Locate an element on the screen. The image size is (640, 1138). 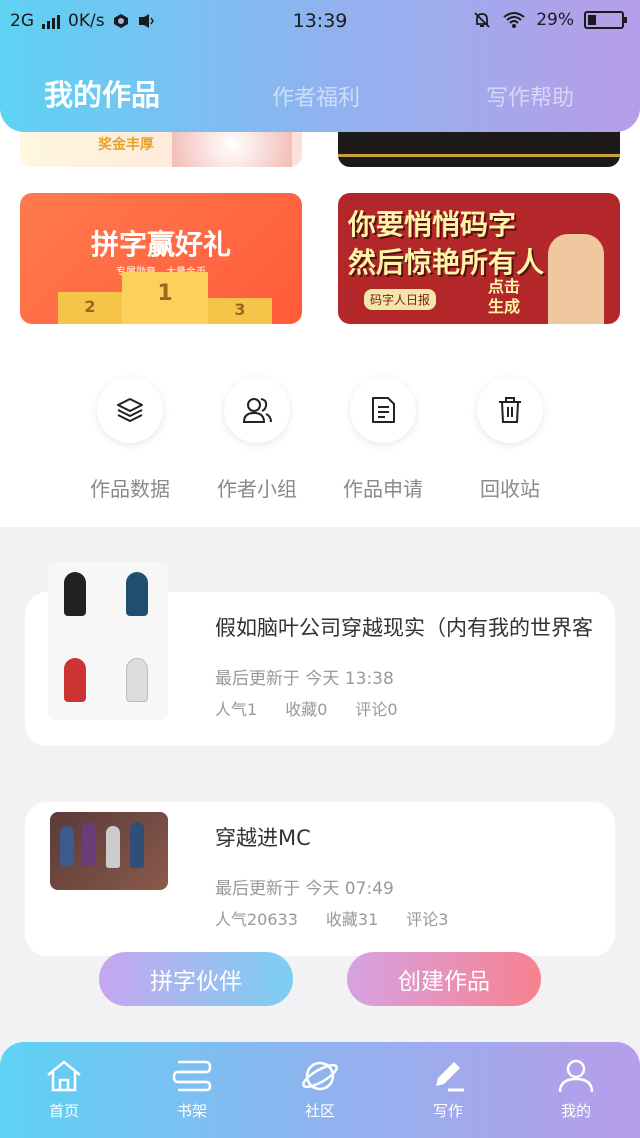
daily-click: 点击 生成 is located at coordinates (504, 296).